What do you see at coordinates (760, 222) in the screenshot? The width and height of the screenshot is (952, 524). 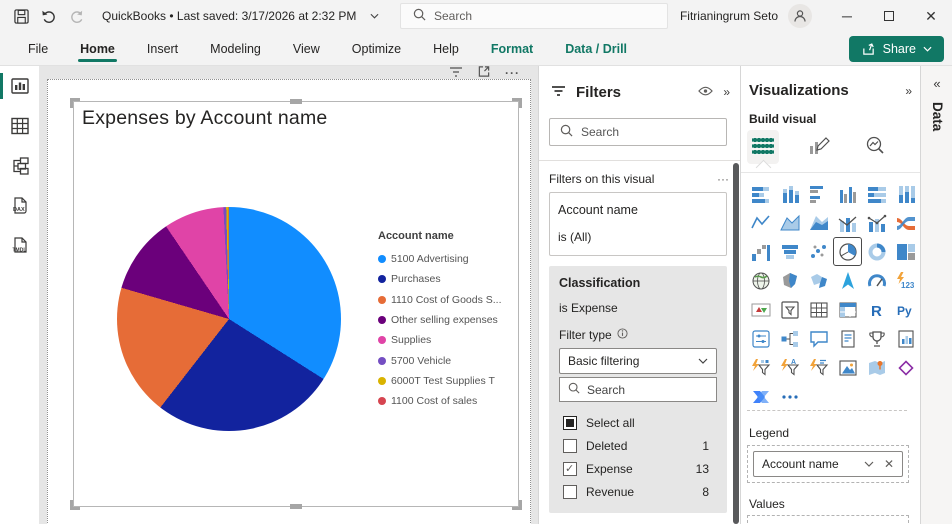 I see `visual-icon-line-chart` at bounding box center [760, 222].